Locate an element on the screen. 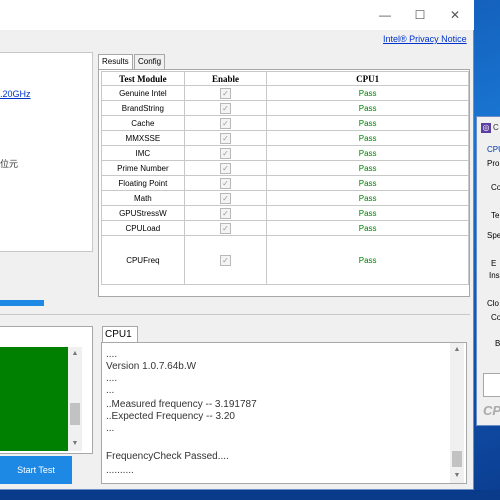 This screenshot has width=500, height=500. status-box: ▲ ▼ is located at coordinates (46, 390).